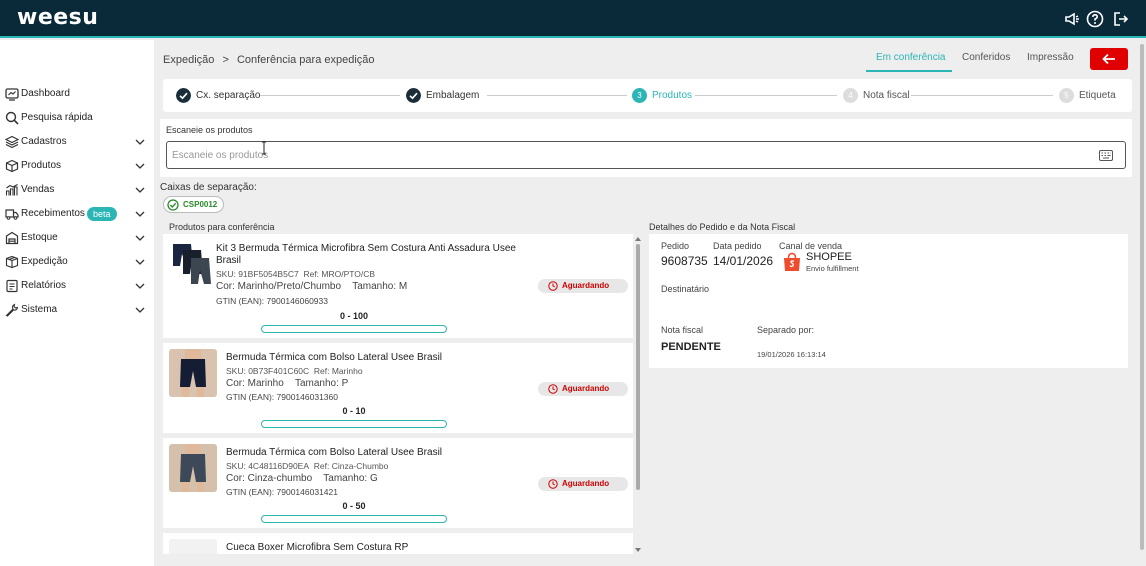 The height and width of the screenshot is (566, 1146). What do you see at coordinates (1066, 95) in the screenshot?
I see `step-pending-number: 5` at bounding box center [1066, 95].